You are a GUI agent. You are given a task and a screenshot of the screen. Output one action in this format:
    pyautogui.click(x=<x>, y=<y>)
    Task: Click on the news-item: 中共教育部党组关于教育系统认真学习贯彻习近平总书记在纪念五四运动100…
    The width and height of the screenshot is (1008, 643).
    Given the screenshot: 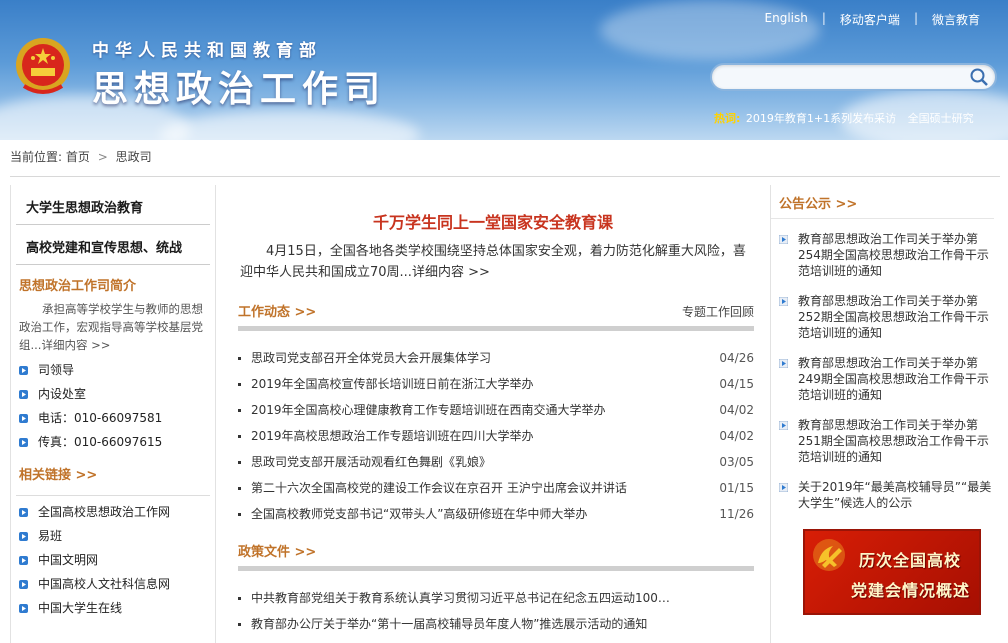 What is the action you would take?
    pyautogui.click(x=496, y=598)
    